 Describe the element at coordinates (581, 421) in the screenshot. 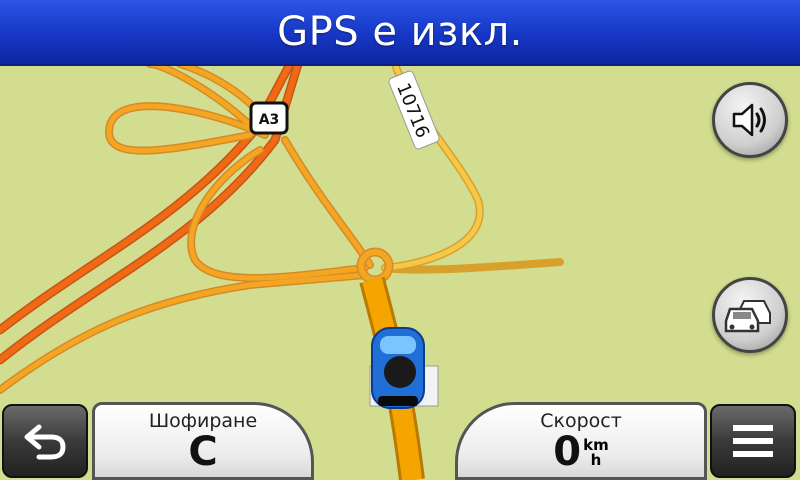

I see `speed-label: Скорост` at that location.